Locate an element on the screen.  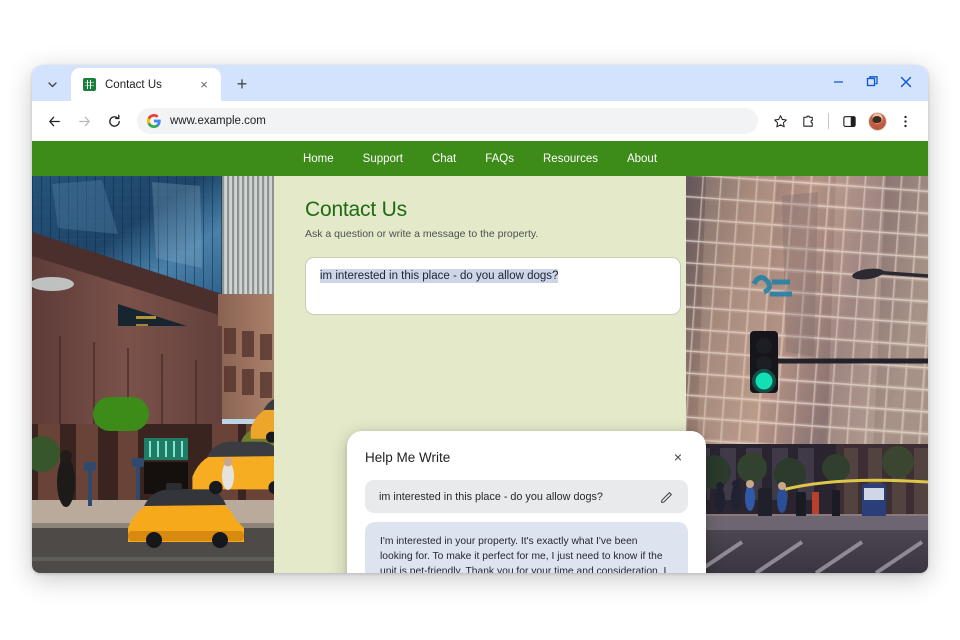
window-maximize-icon is located at coordinates (872, 82).